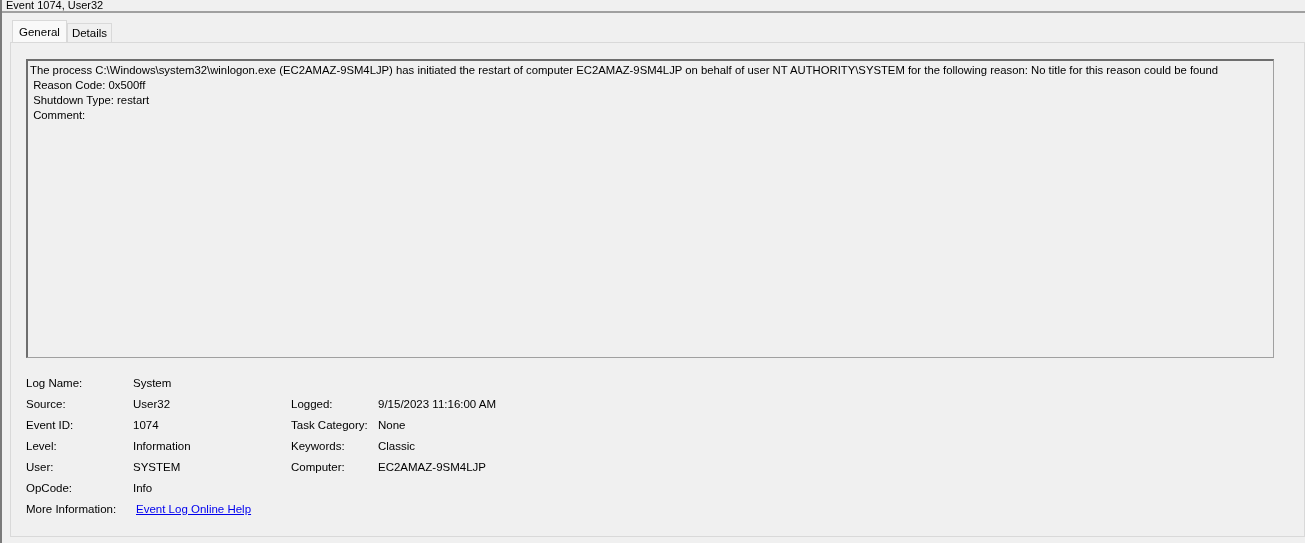 The height and width of the screenshot is (543, 1305). What do you see at coordinates (392, 424) in the screenshot?
I see `field-value: None` at bounding box center [392, 424].